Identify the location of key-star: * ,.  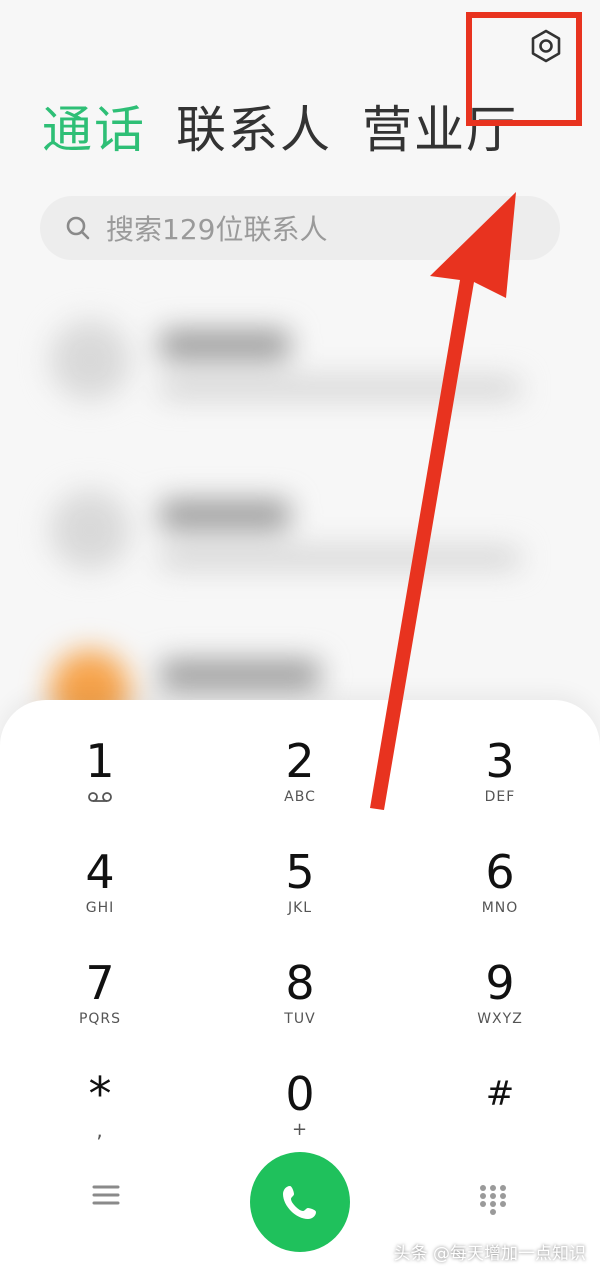
(100, 1117).